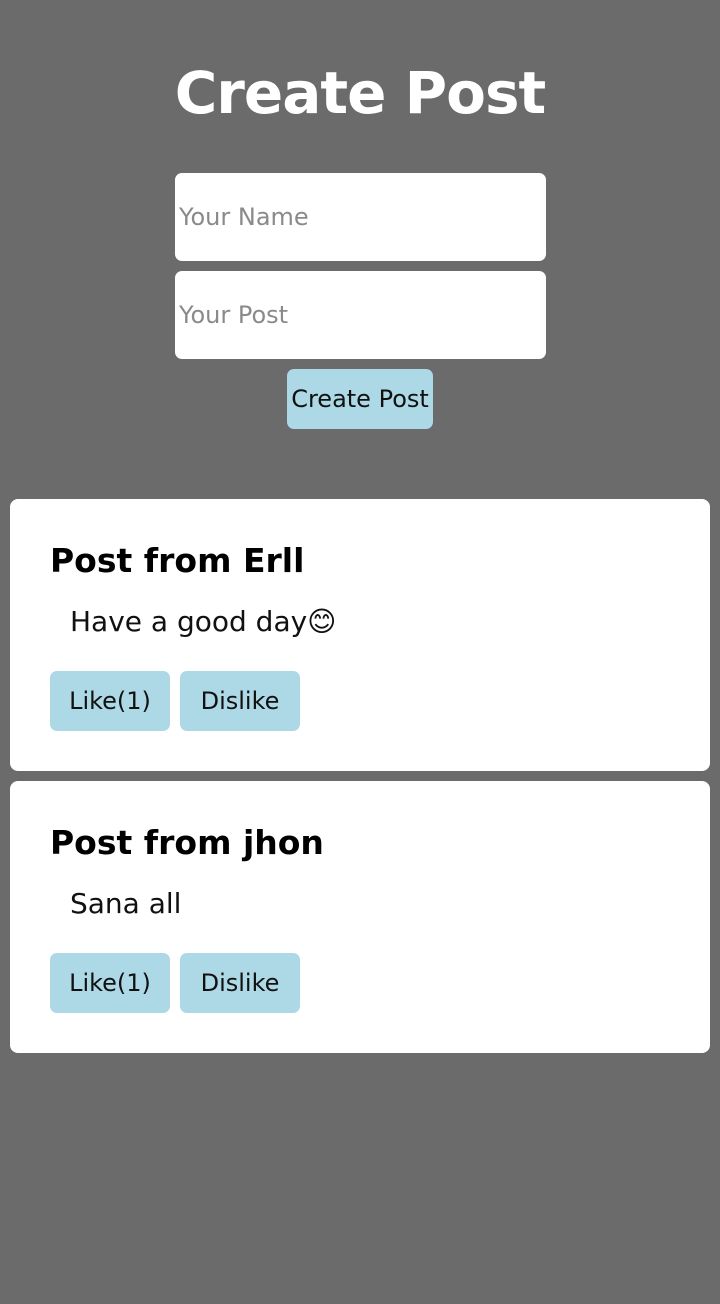 Image resolution: width=720 pixels, height=1304 pixels. Describe the element at coordinates (126, 903) in the screenshot. I see `post-body: Sana all` at that location.